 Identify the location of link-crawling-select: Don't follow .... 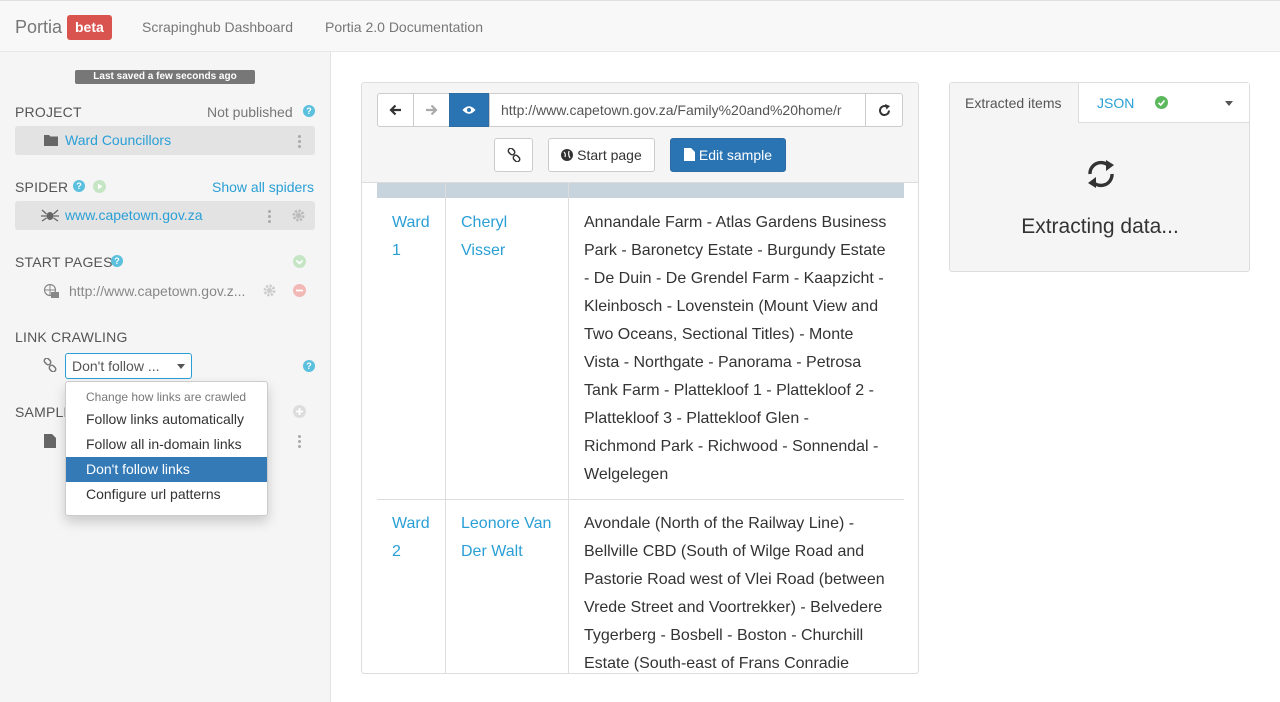
(128, 366).